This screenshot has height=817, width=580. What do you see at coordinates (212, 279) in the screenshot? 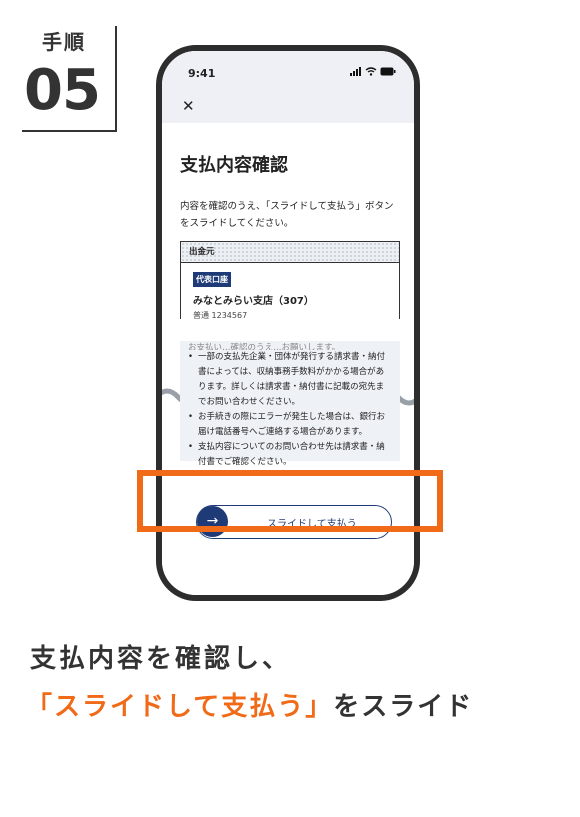
I see `account-badge: 代表口座` at bounding box center [212, 279].